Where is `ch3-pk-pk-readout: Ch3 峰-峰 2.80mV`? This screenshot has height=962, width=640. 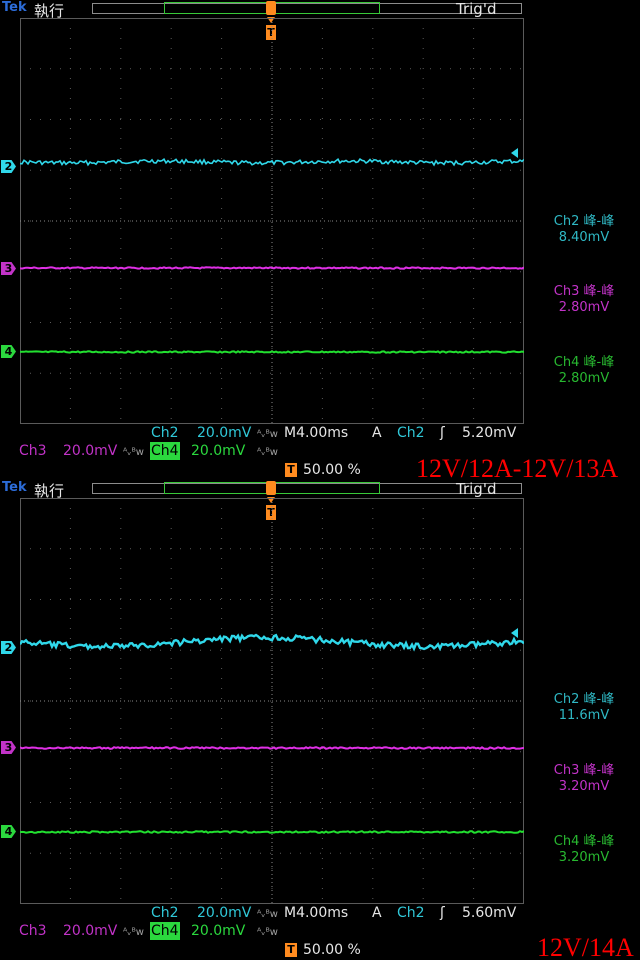 ch3-pk-pk-readout: Ch3 峰-峰 2.80mV is located at coordinates (584, 300).